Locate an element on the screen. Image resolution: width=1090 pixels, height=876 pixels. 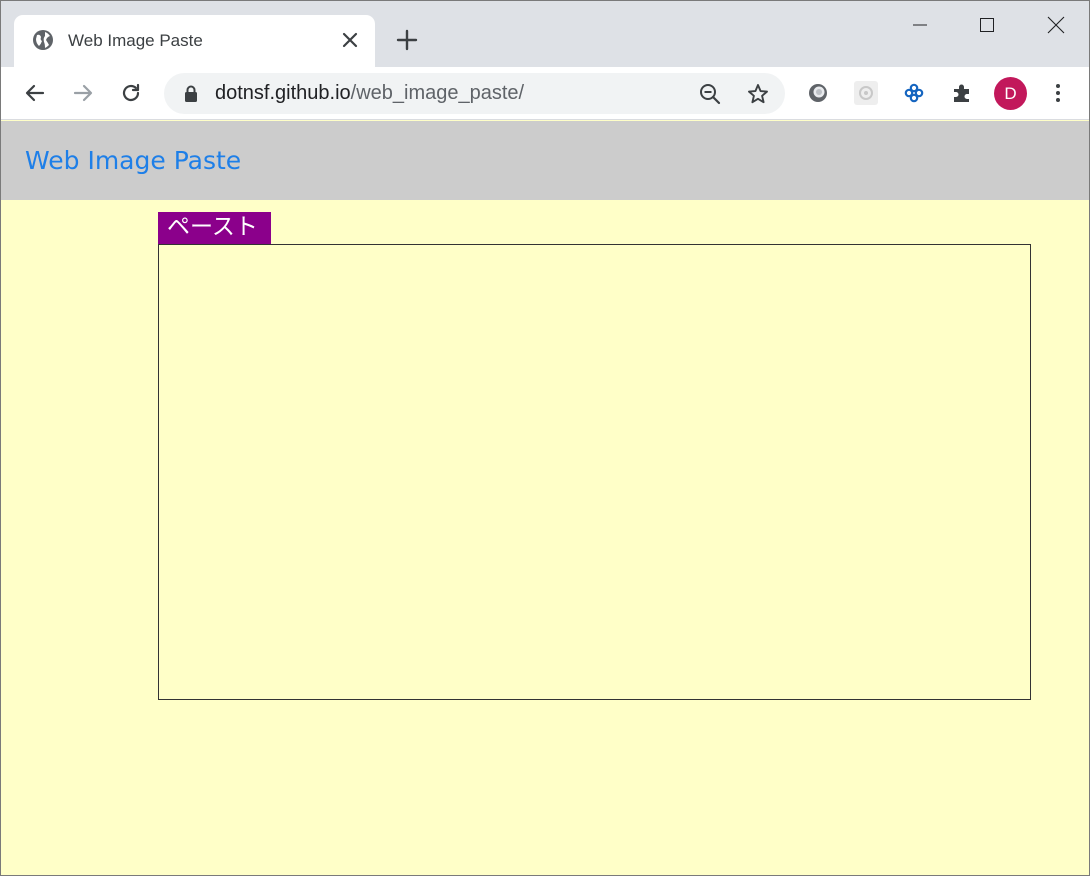
url-text: dotnsf.github.io/web_image_paste/ is located at coordinates (369, 93).